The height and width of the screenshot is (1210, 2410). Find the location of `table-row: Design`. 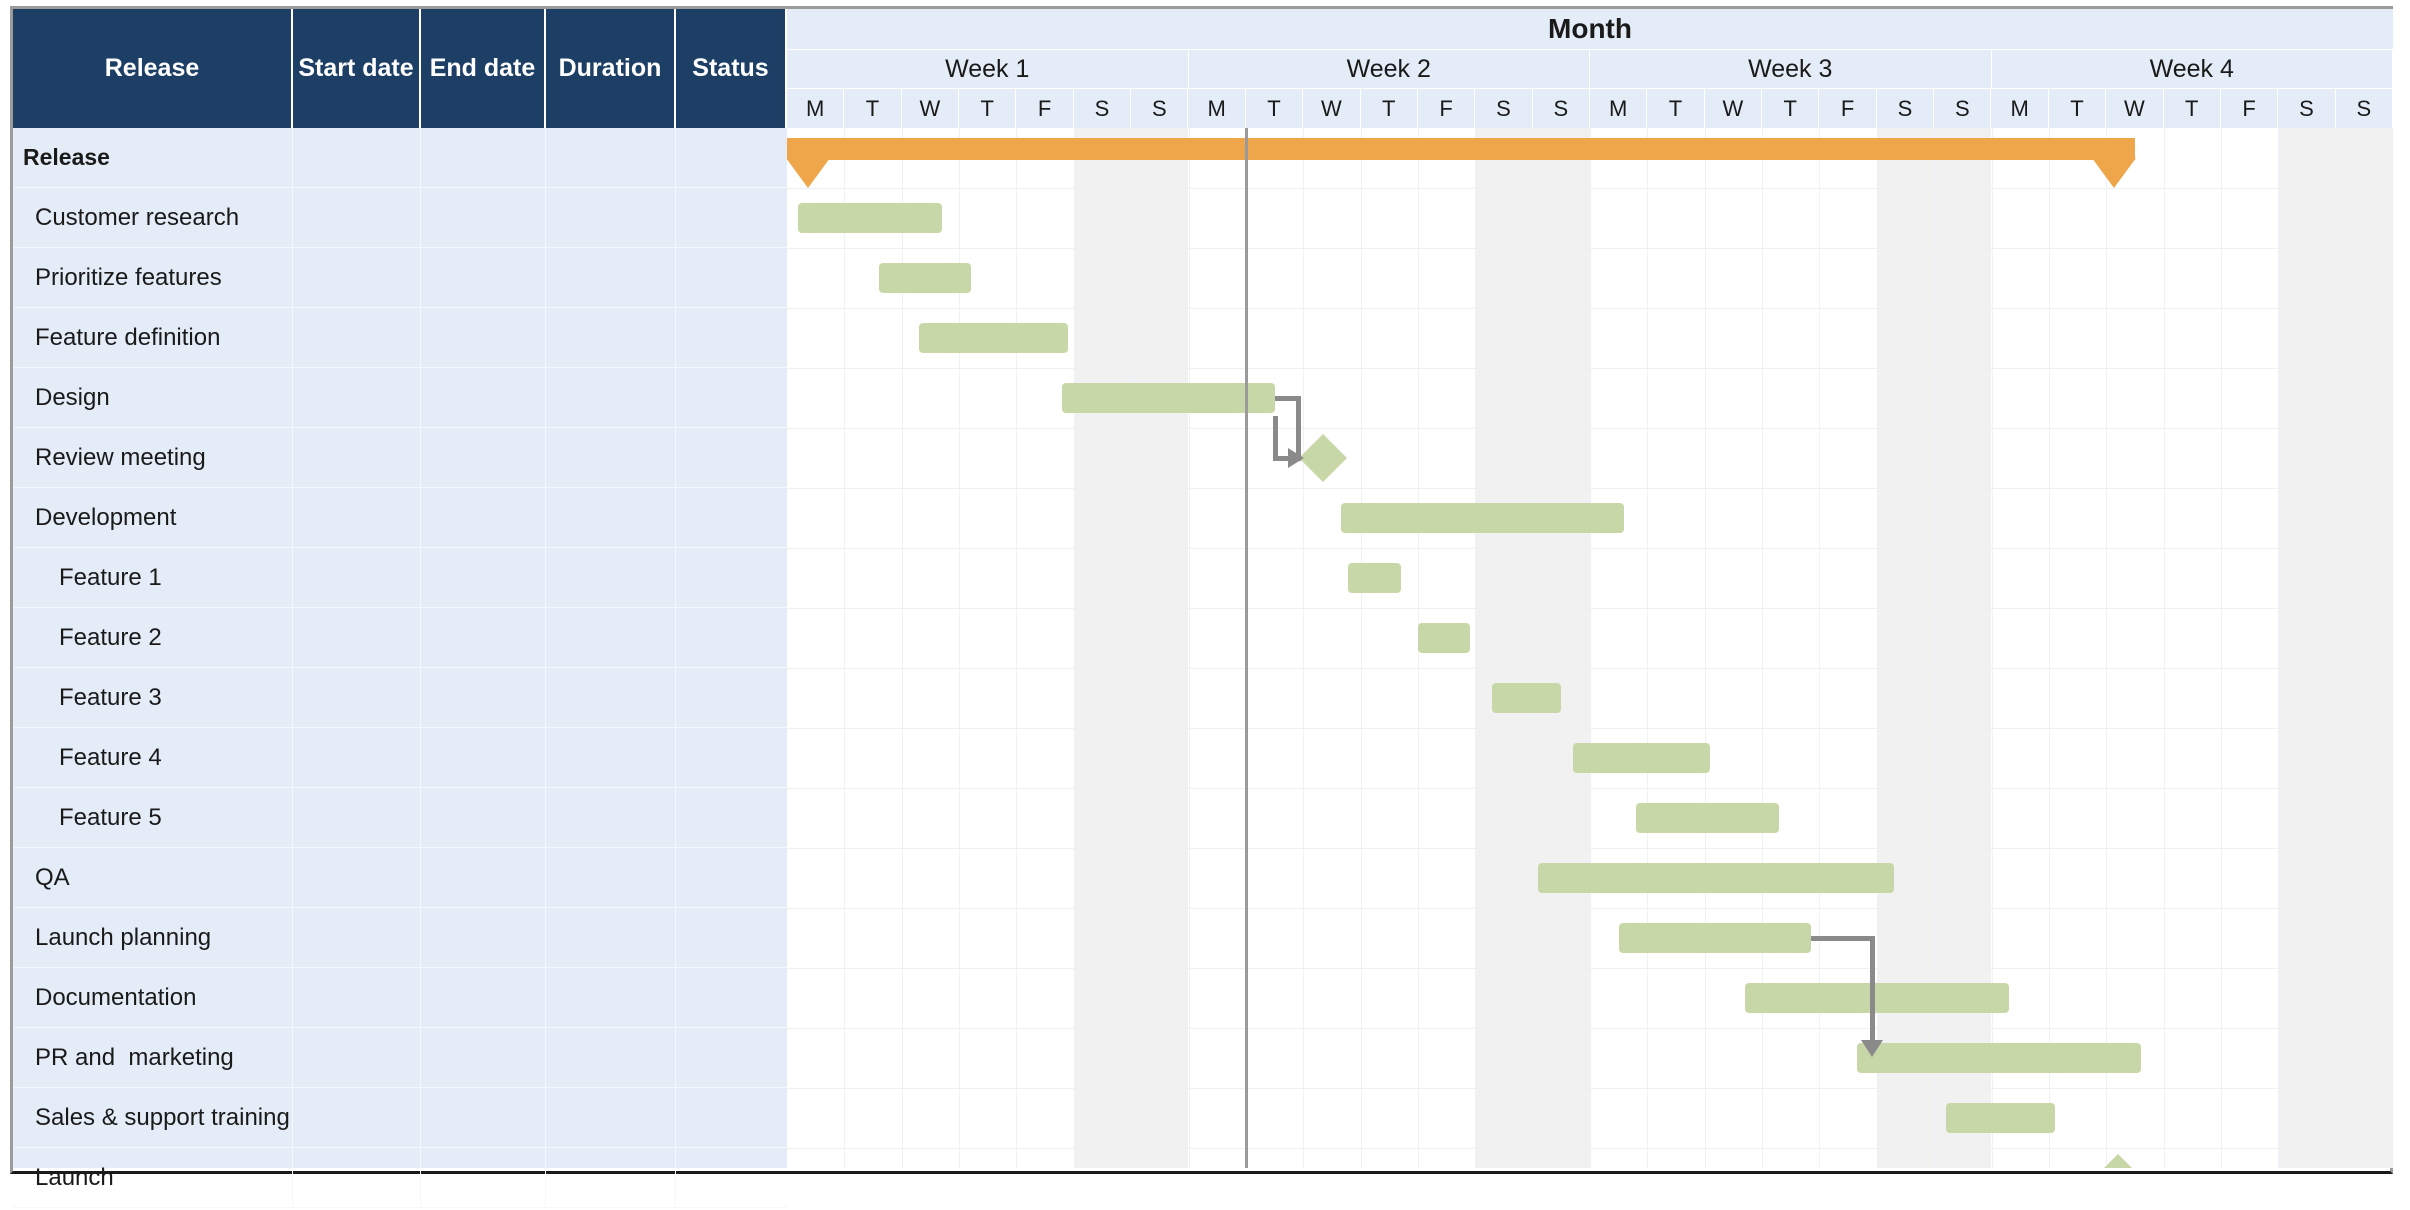

table-row: Design is located at coordinates (400, 398).